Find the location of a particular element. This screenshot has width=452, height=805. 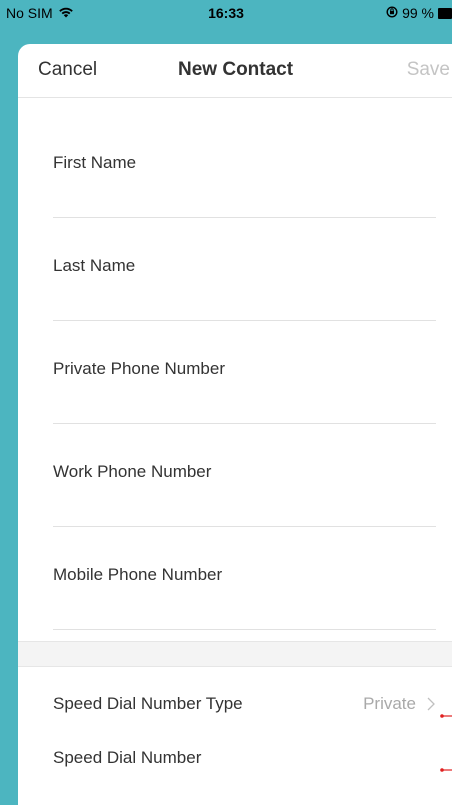

status-right: 99 % is located at coordinates (419, 13).